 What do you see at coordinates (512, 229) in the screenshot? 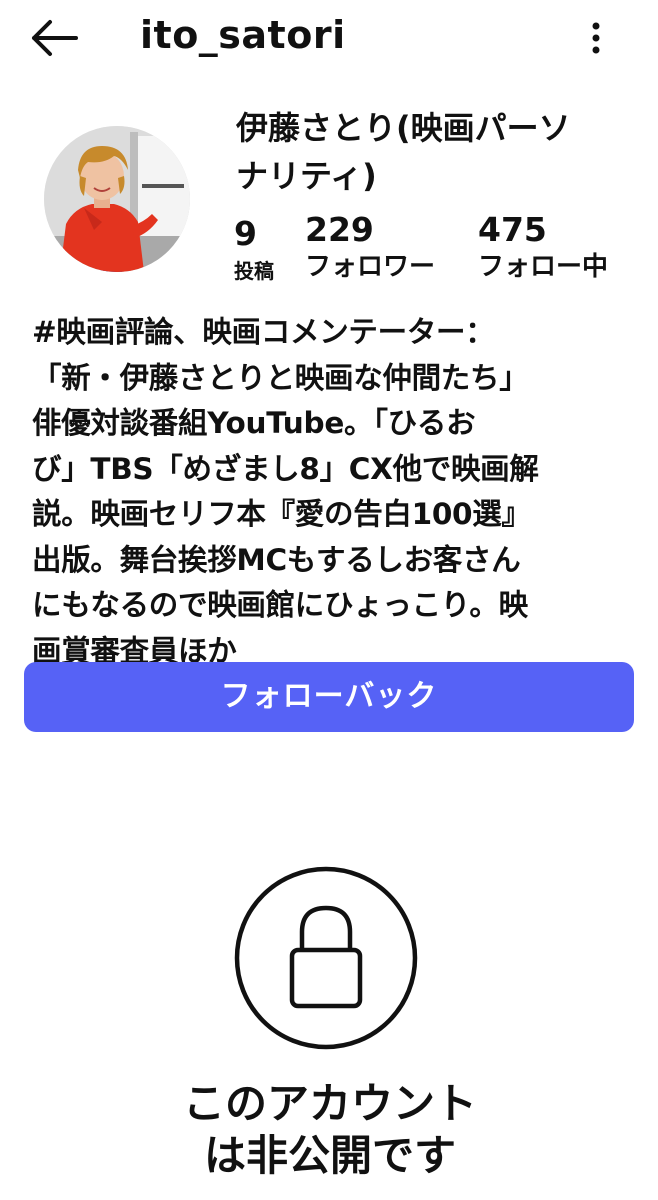
I see `following-count: 475` at bounding box center [512, 229].